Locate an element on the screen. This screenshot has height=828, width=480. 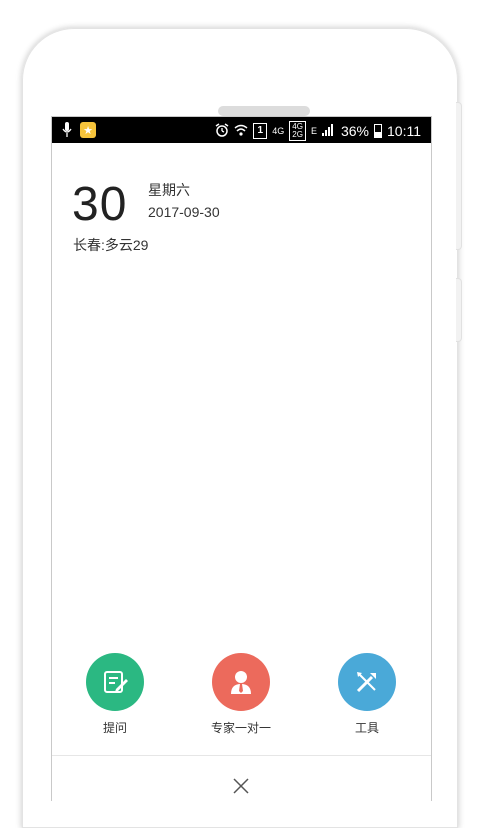
expert-consult-label: 专家一对一 is located at coordinates (240, 728).